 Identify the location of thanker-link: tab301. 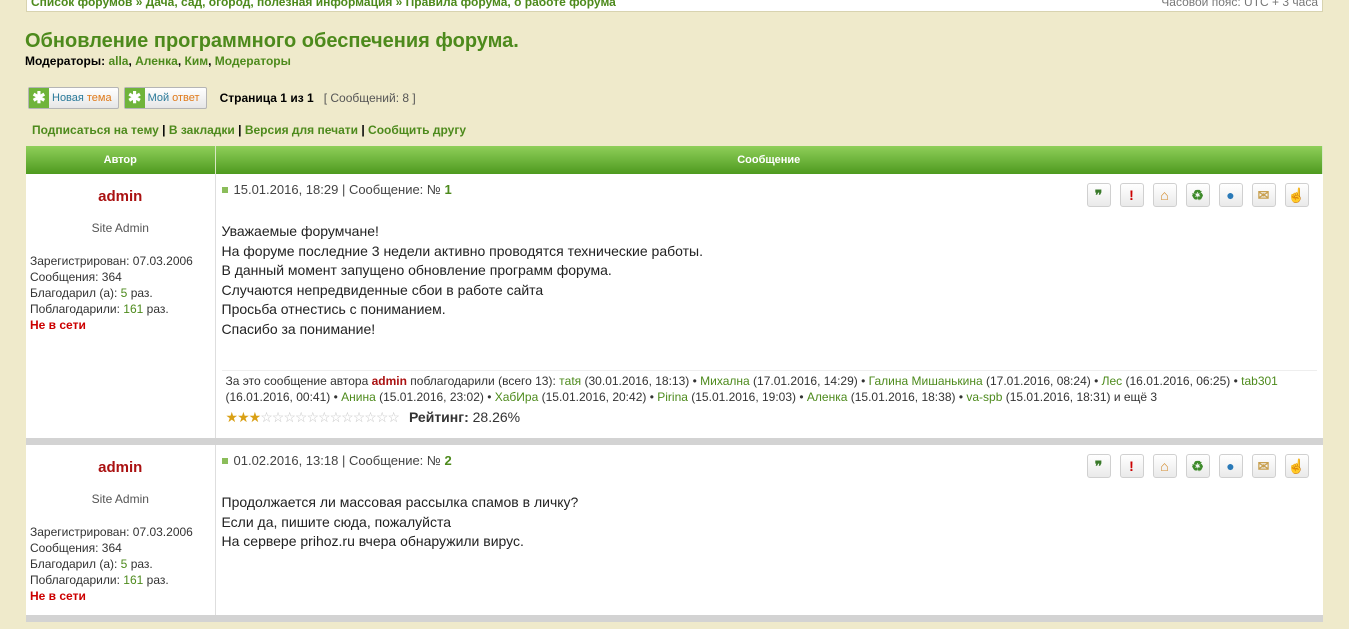
(1259, 381).